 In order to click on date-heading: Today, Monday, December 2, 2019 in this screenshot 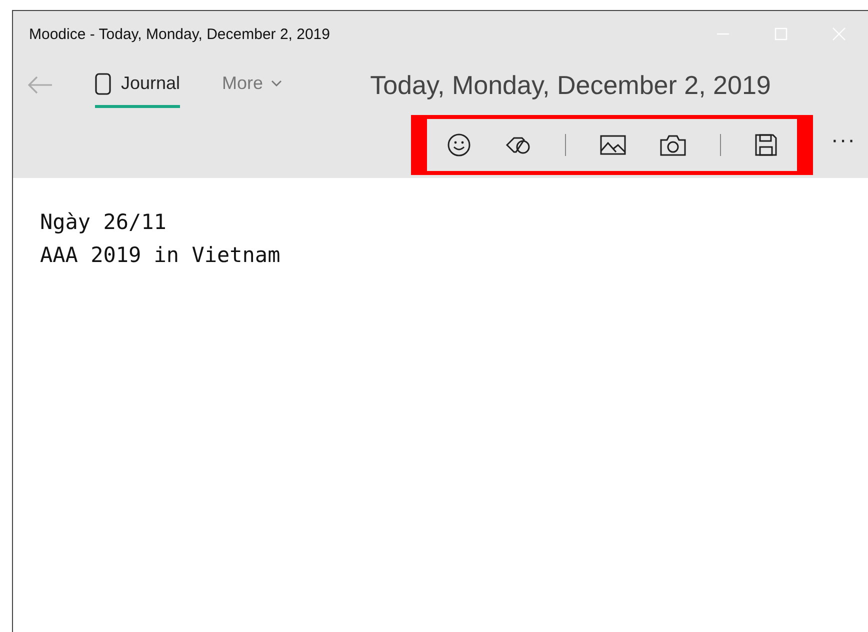, I will do `click(570, 85)`.